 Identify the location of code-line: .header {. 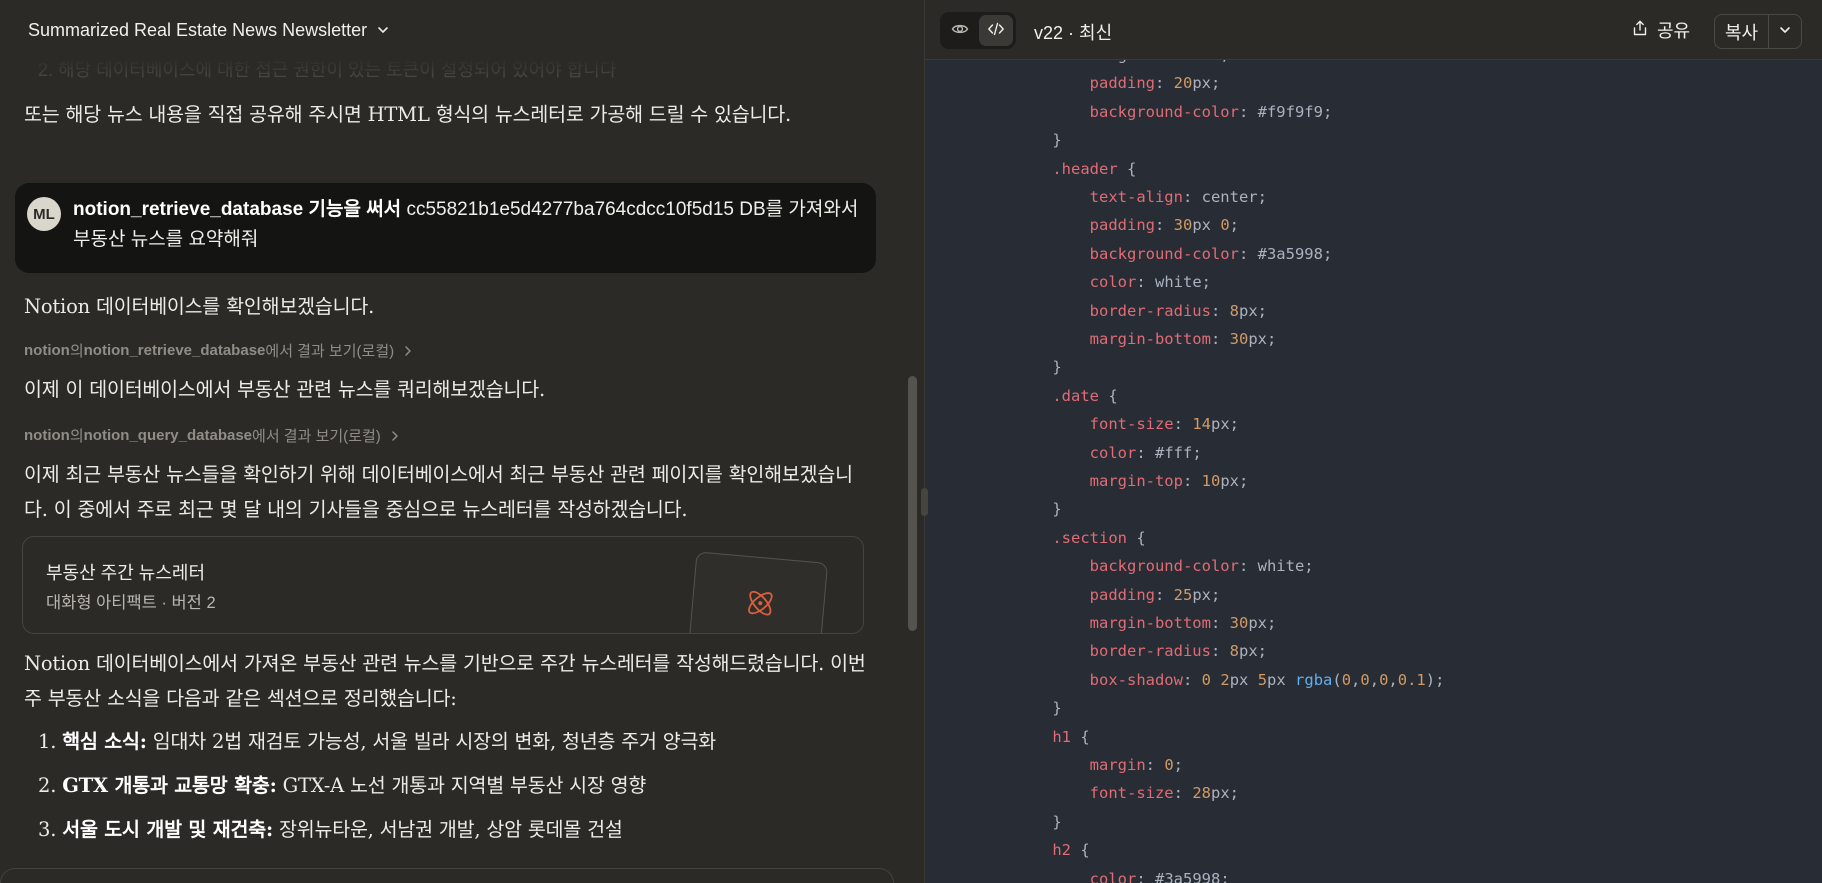
(1075, 169).